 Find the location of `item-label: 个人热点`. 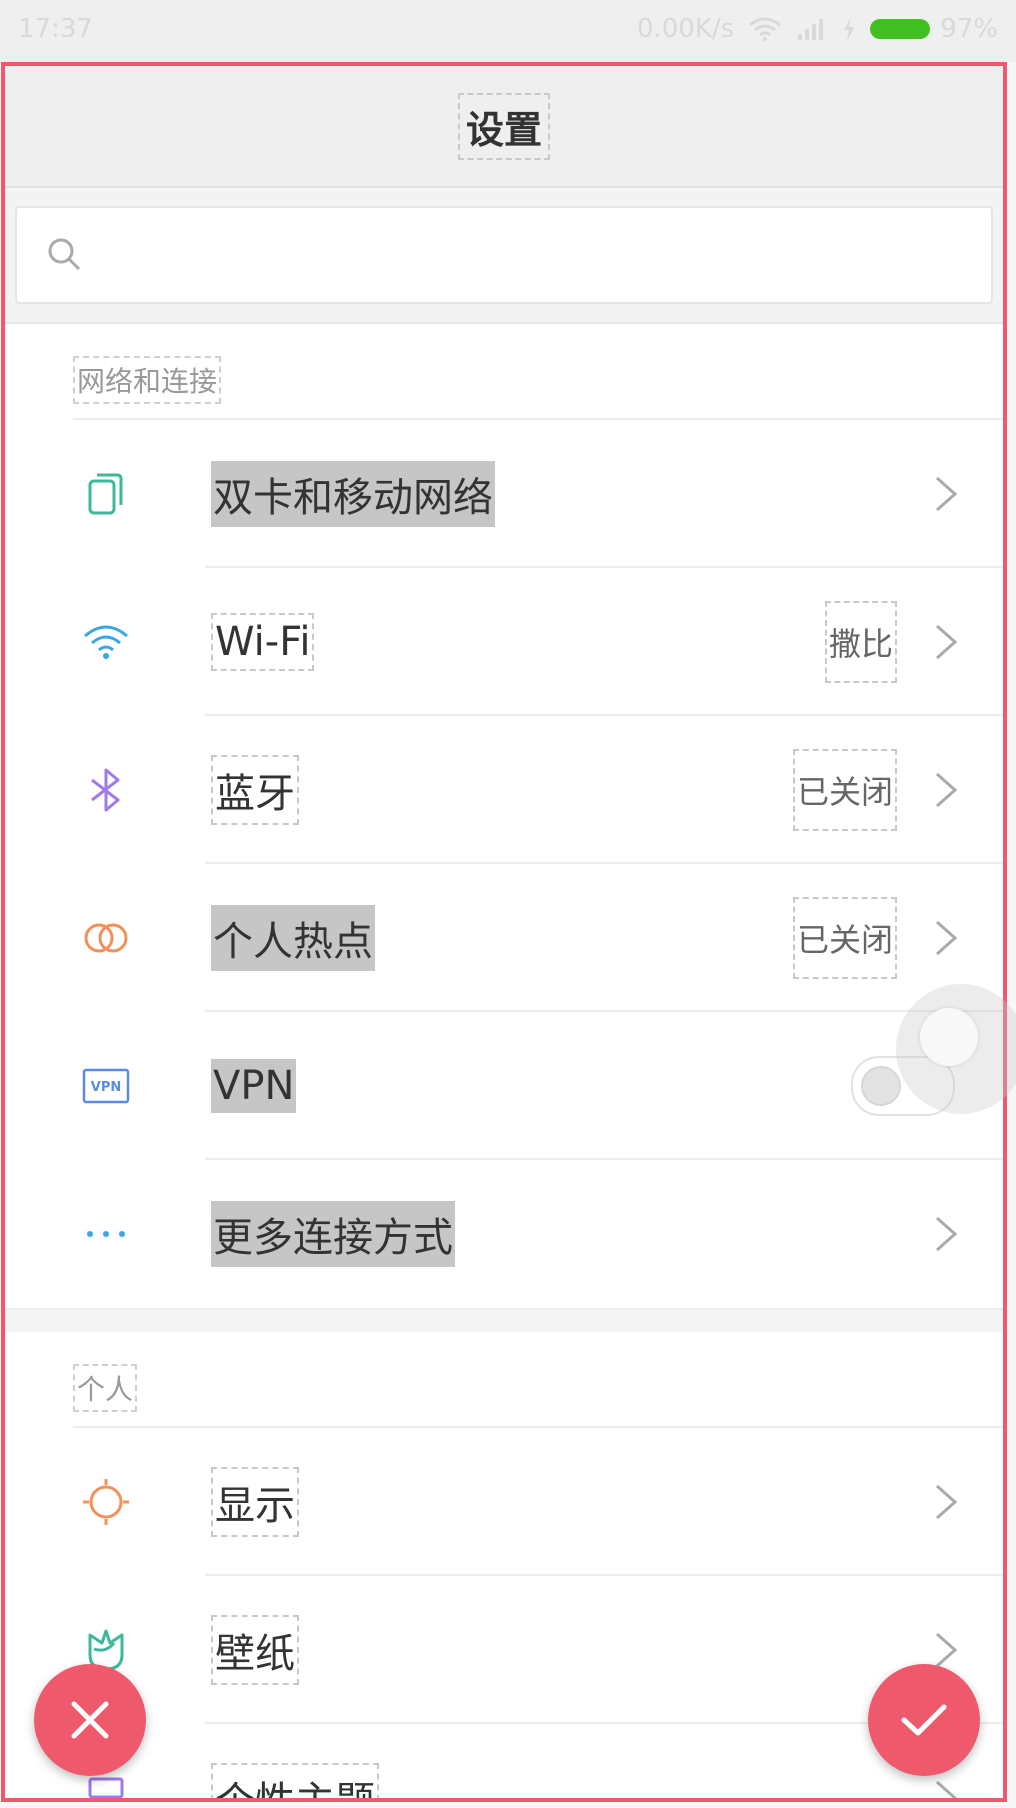

item-label: 个人热点 is located at coordinates (293, 938).